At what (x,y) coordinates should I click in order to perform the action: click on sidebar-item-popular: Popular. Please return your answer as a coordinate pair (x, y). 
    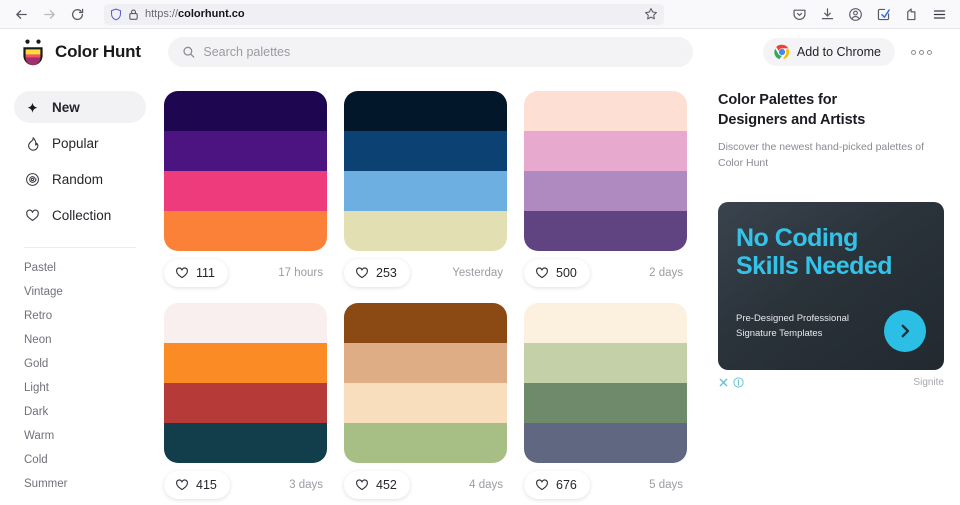
    Looking at the image, I should click on (80, 143).